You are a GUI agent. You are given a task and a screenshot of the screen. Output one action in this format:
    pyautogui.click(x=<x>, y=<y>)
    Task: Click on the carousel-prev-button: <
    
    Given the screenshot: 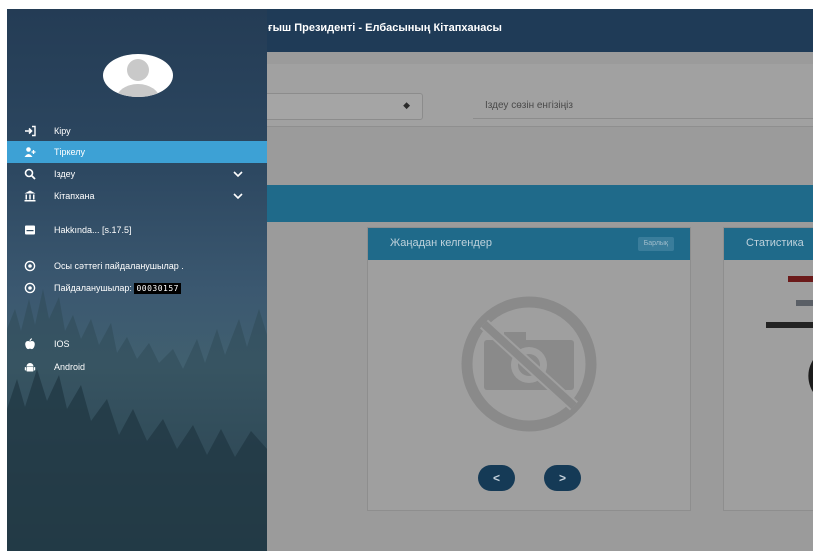 What is the action you would take?
    pyautogui.click(x=496, y=478)
    